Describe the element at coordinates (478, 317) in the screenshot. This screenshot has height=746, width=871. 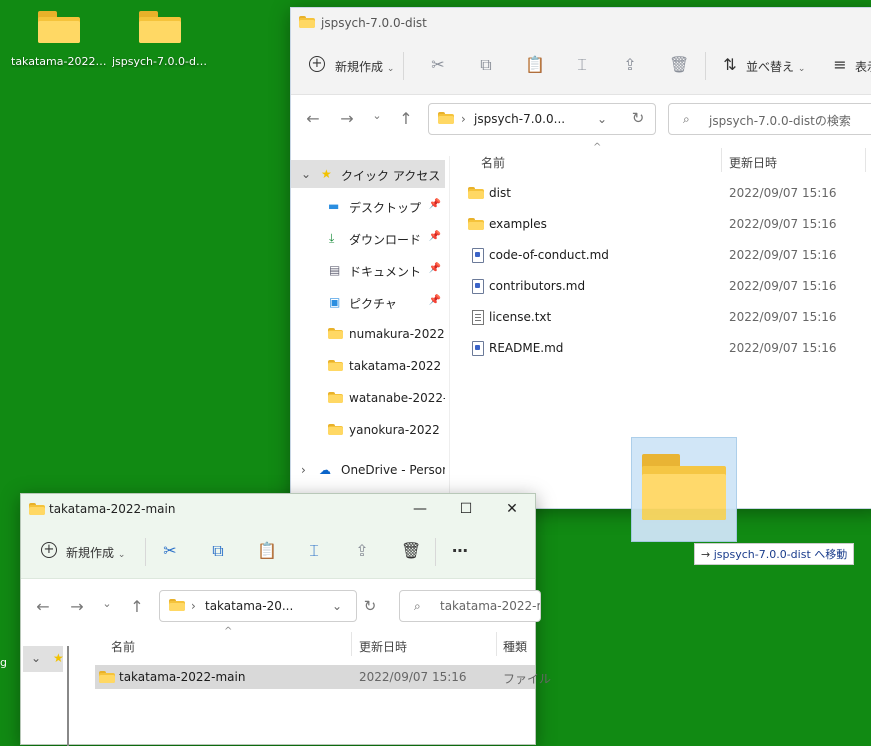
I see `text-file-icon` at that location.